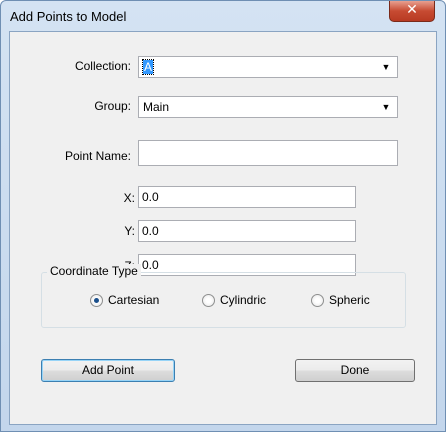  Describe the element at coordinates (150, 231) in the screenshot. I see `y-value: 0.0` at that location.